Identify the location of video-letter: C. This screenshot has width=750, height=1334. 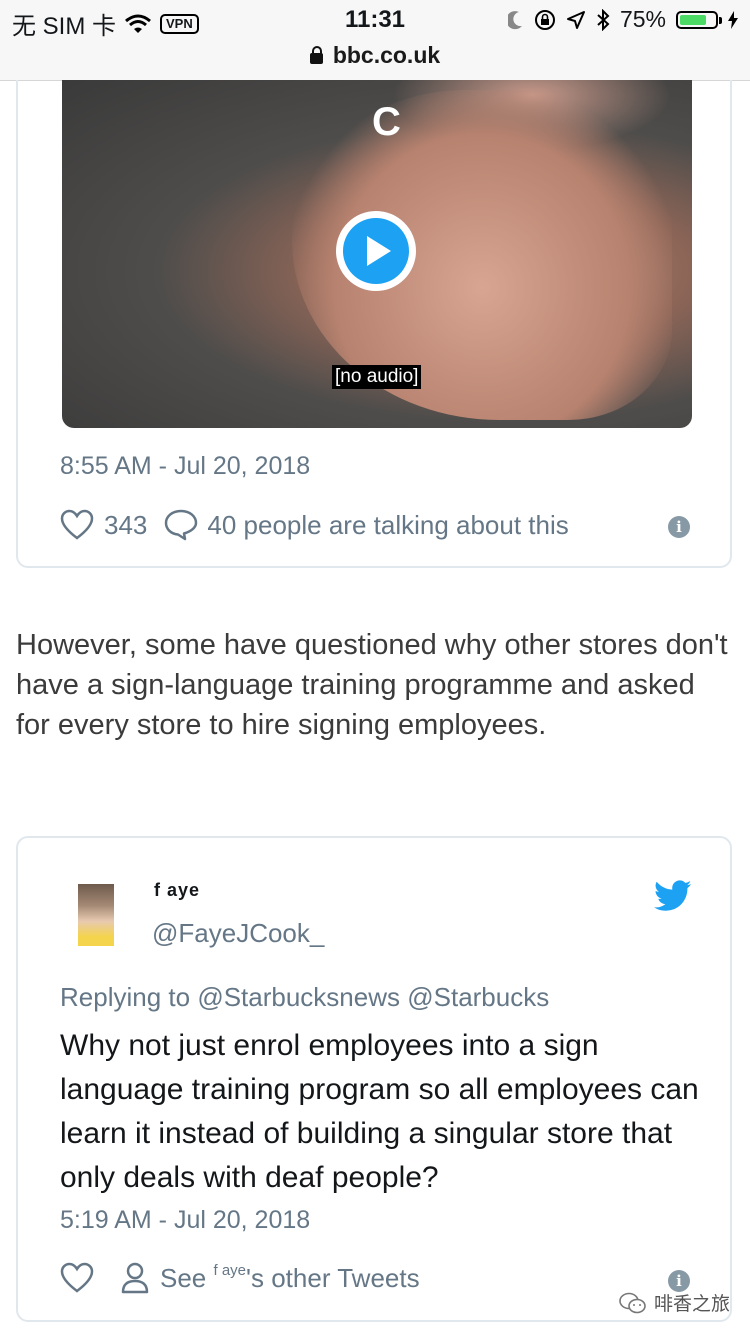
(386, 122).